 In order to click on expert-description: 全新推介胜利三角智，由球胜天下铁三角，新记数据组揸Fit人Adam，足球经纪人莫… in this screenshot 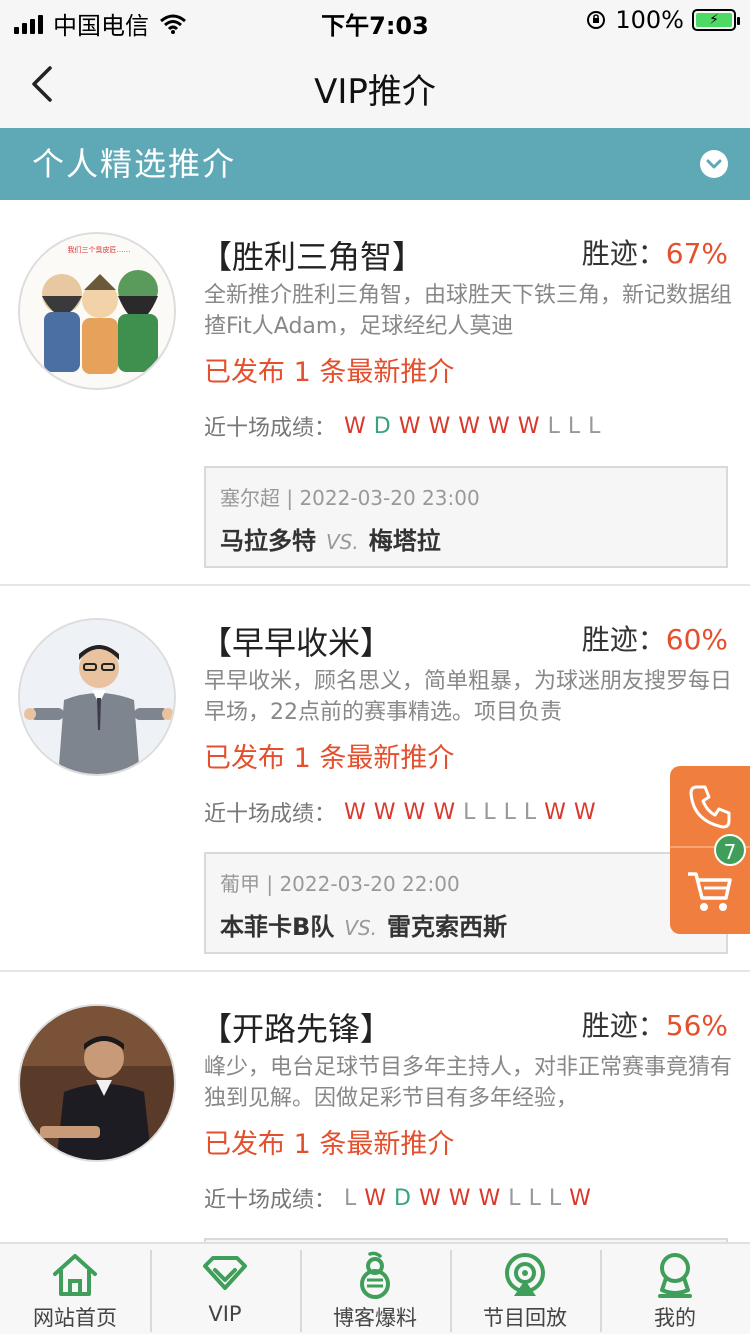, I will do `click(468, 311)`.